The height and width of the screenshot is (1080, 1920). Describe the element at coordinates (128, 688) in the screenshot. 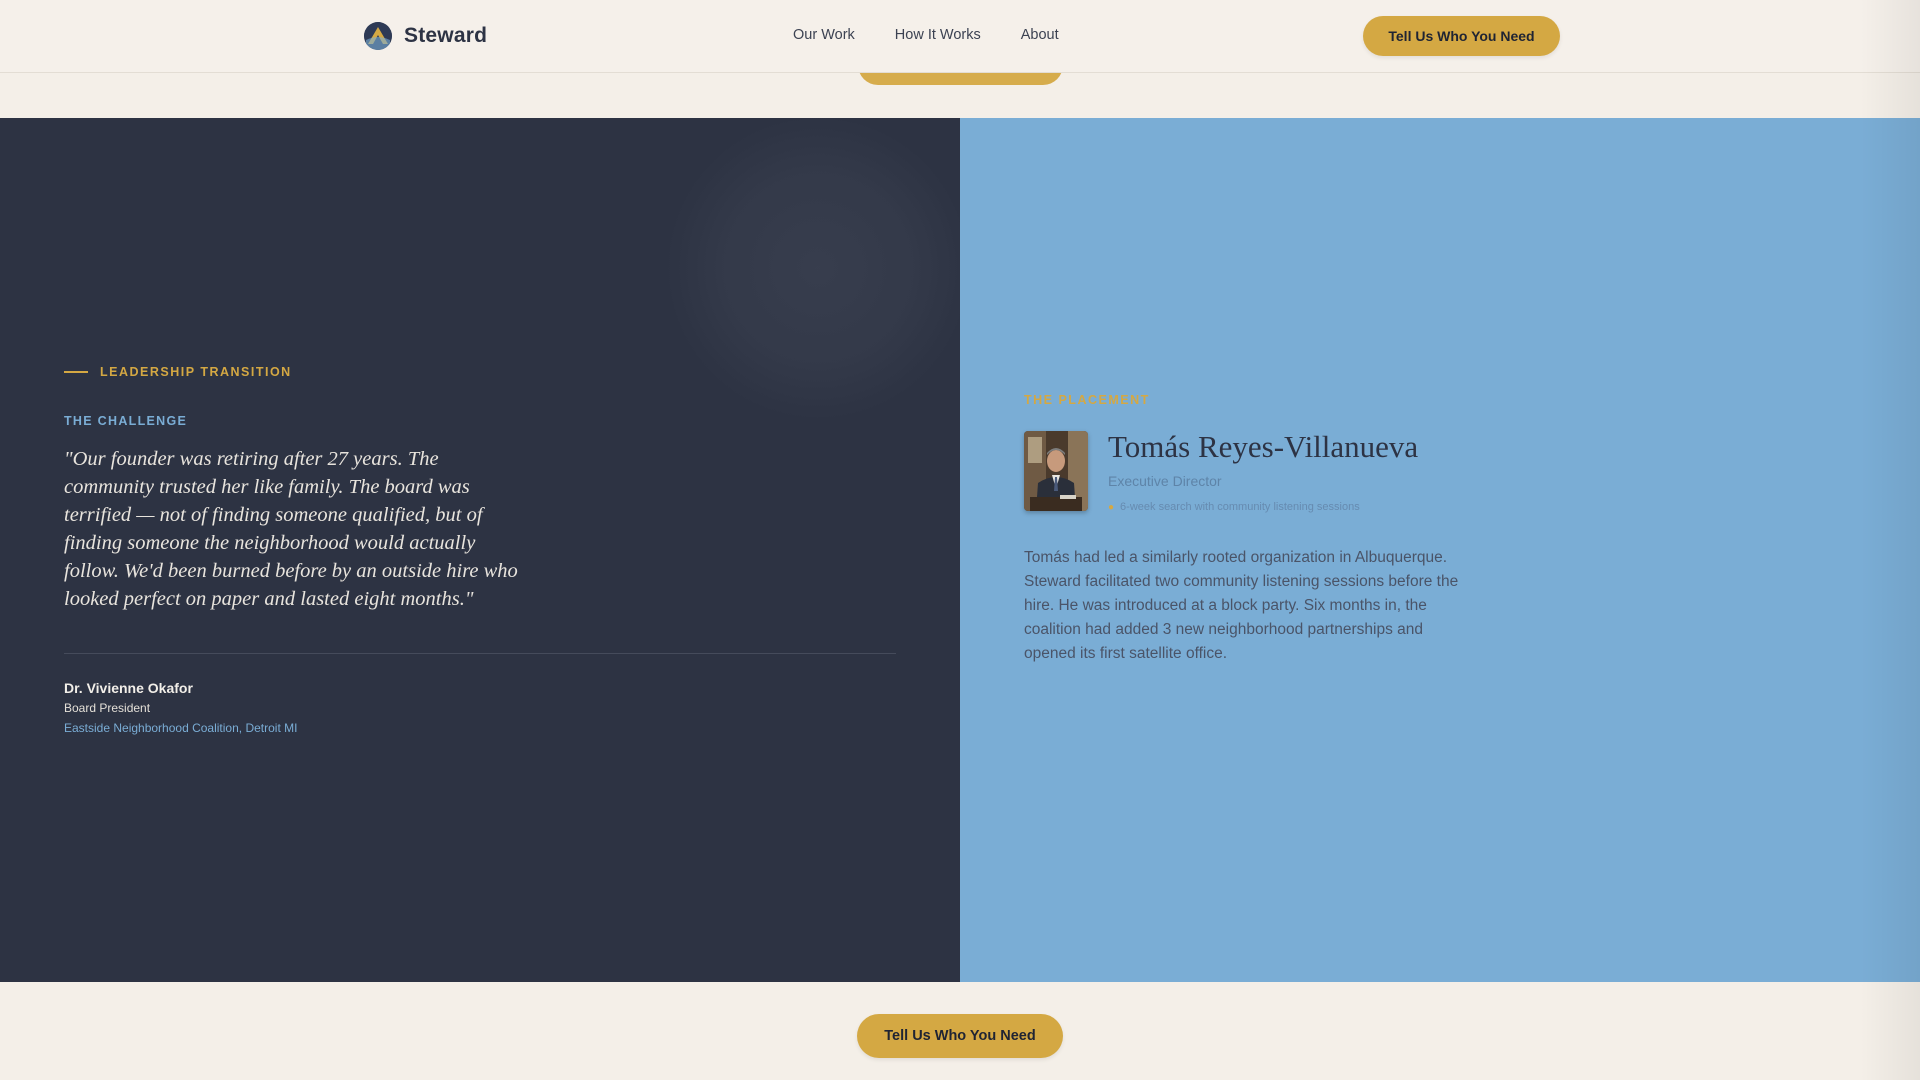

I see `quote-author-name: Dr. Vivienne Okafor` at that location.